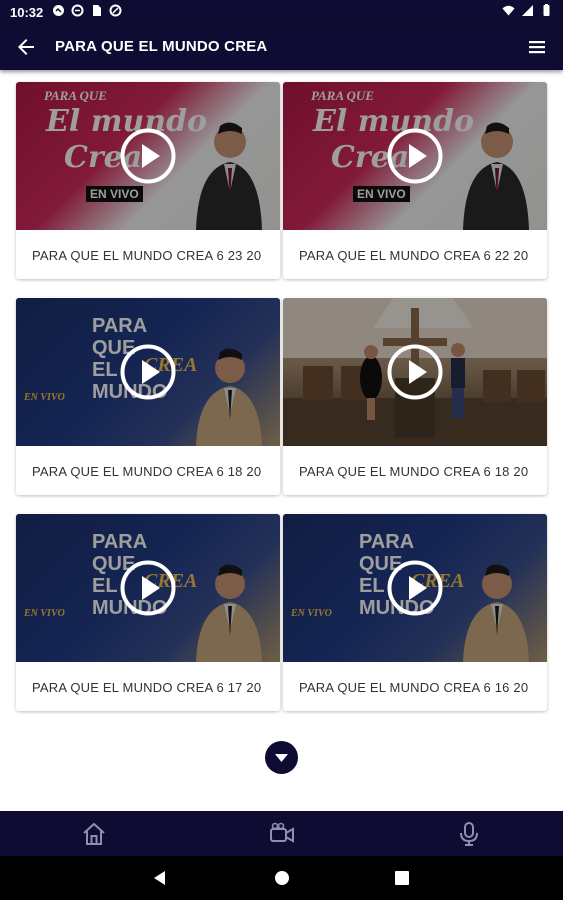 The width and height of the screenshot is (563, 900). Describe the element at coordinates (469, 834) in the screenshot. I see `microphone-icon` at that location.